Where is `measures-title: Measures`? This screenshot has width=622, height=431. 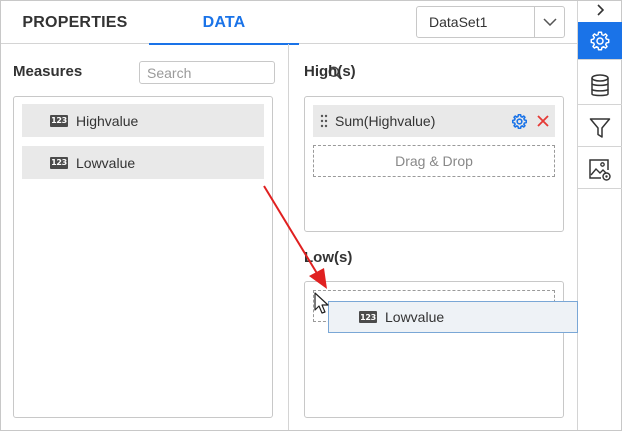
measures-title: Measures is located at coordinates (48, 71).